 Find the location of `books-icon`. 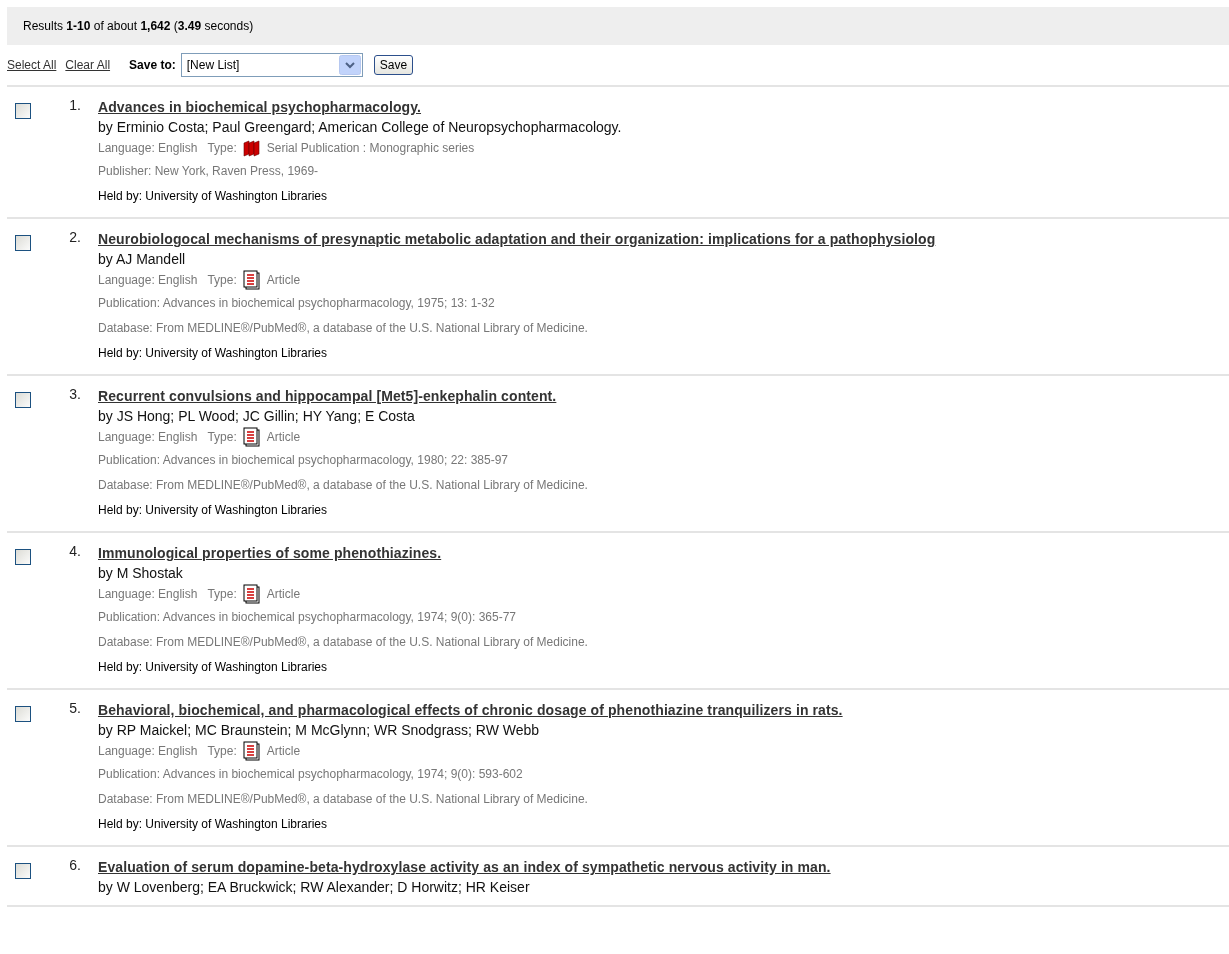

books-icon is located at coordinates (251, 148).